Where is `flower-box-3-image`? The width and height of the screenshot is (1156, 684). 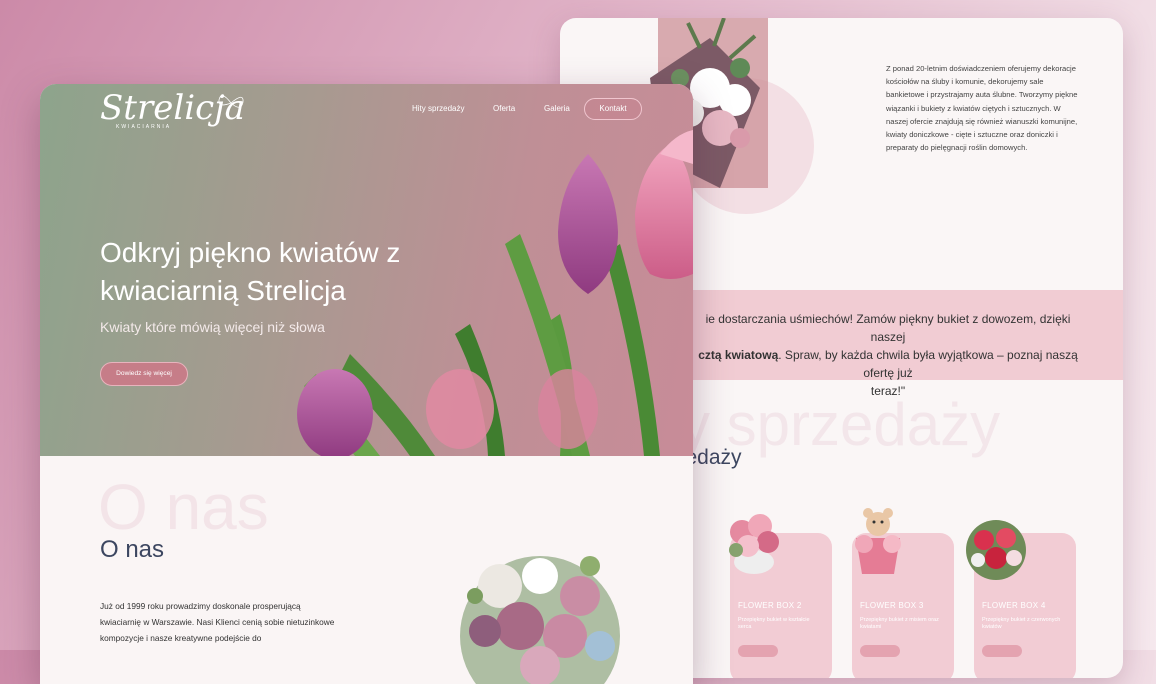 flower-box-3-image is located at coordinates (878, 541).